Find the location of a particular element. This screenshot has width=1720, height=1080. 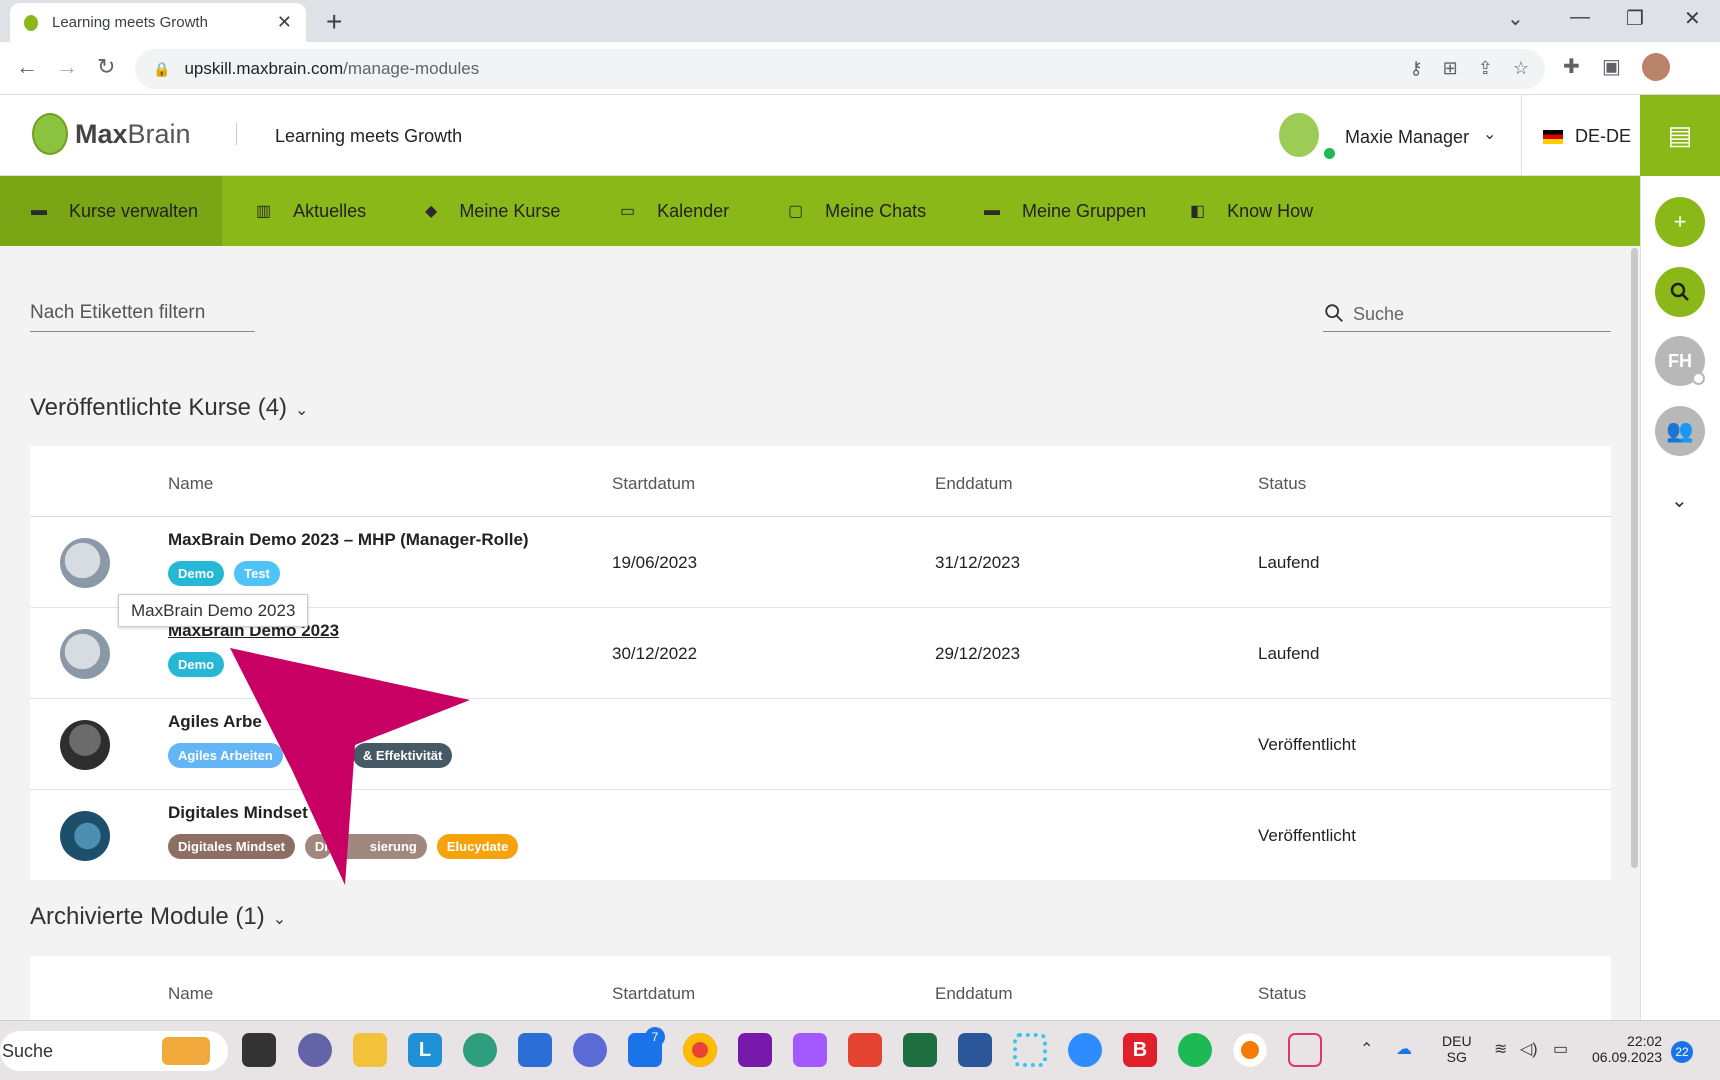

groups-button: 👥 is located at coordinates (1680, 431).